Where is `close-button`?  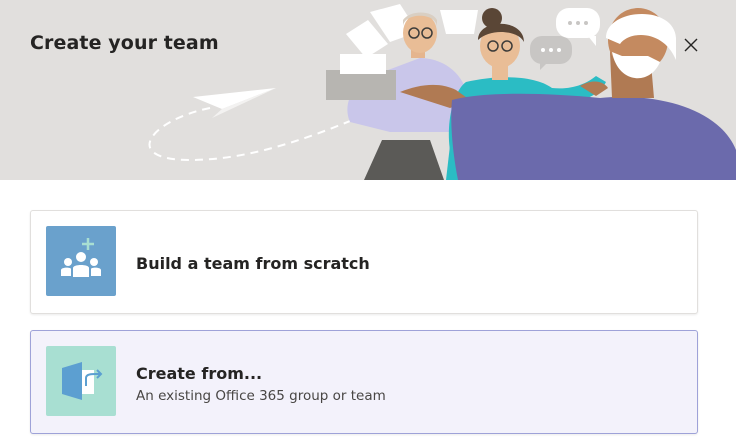
close-button is located at coordinates (691, 45).